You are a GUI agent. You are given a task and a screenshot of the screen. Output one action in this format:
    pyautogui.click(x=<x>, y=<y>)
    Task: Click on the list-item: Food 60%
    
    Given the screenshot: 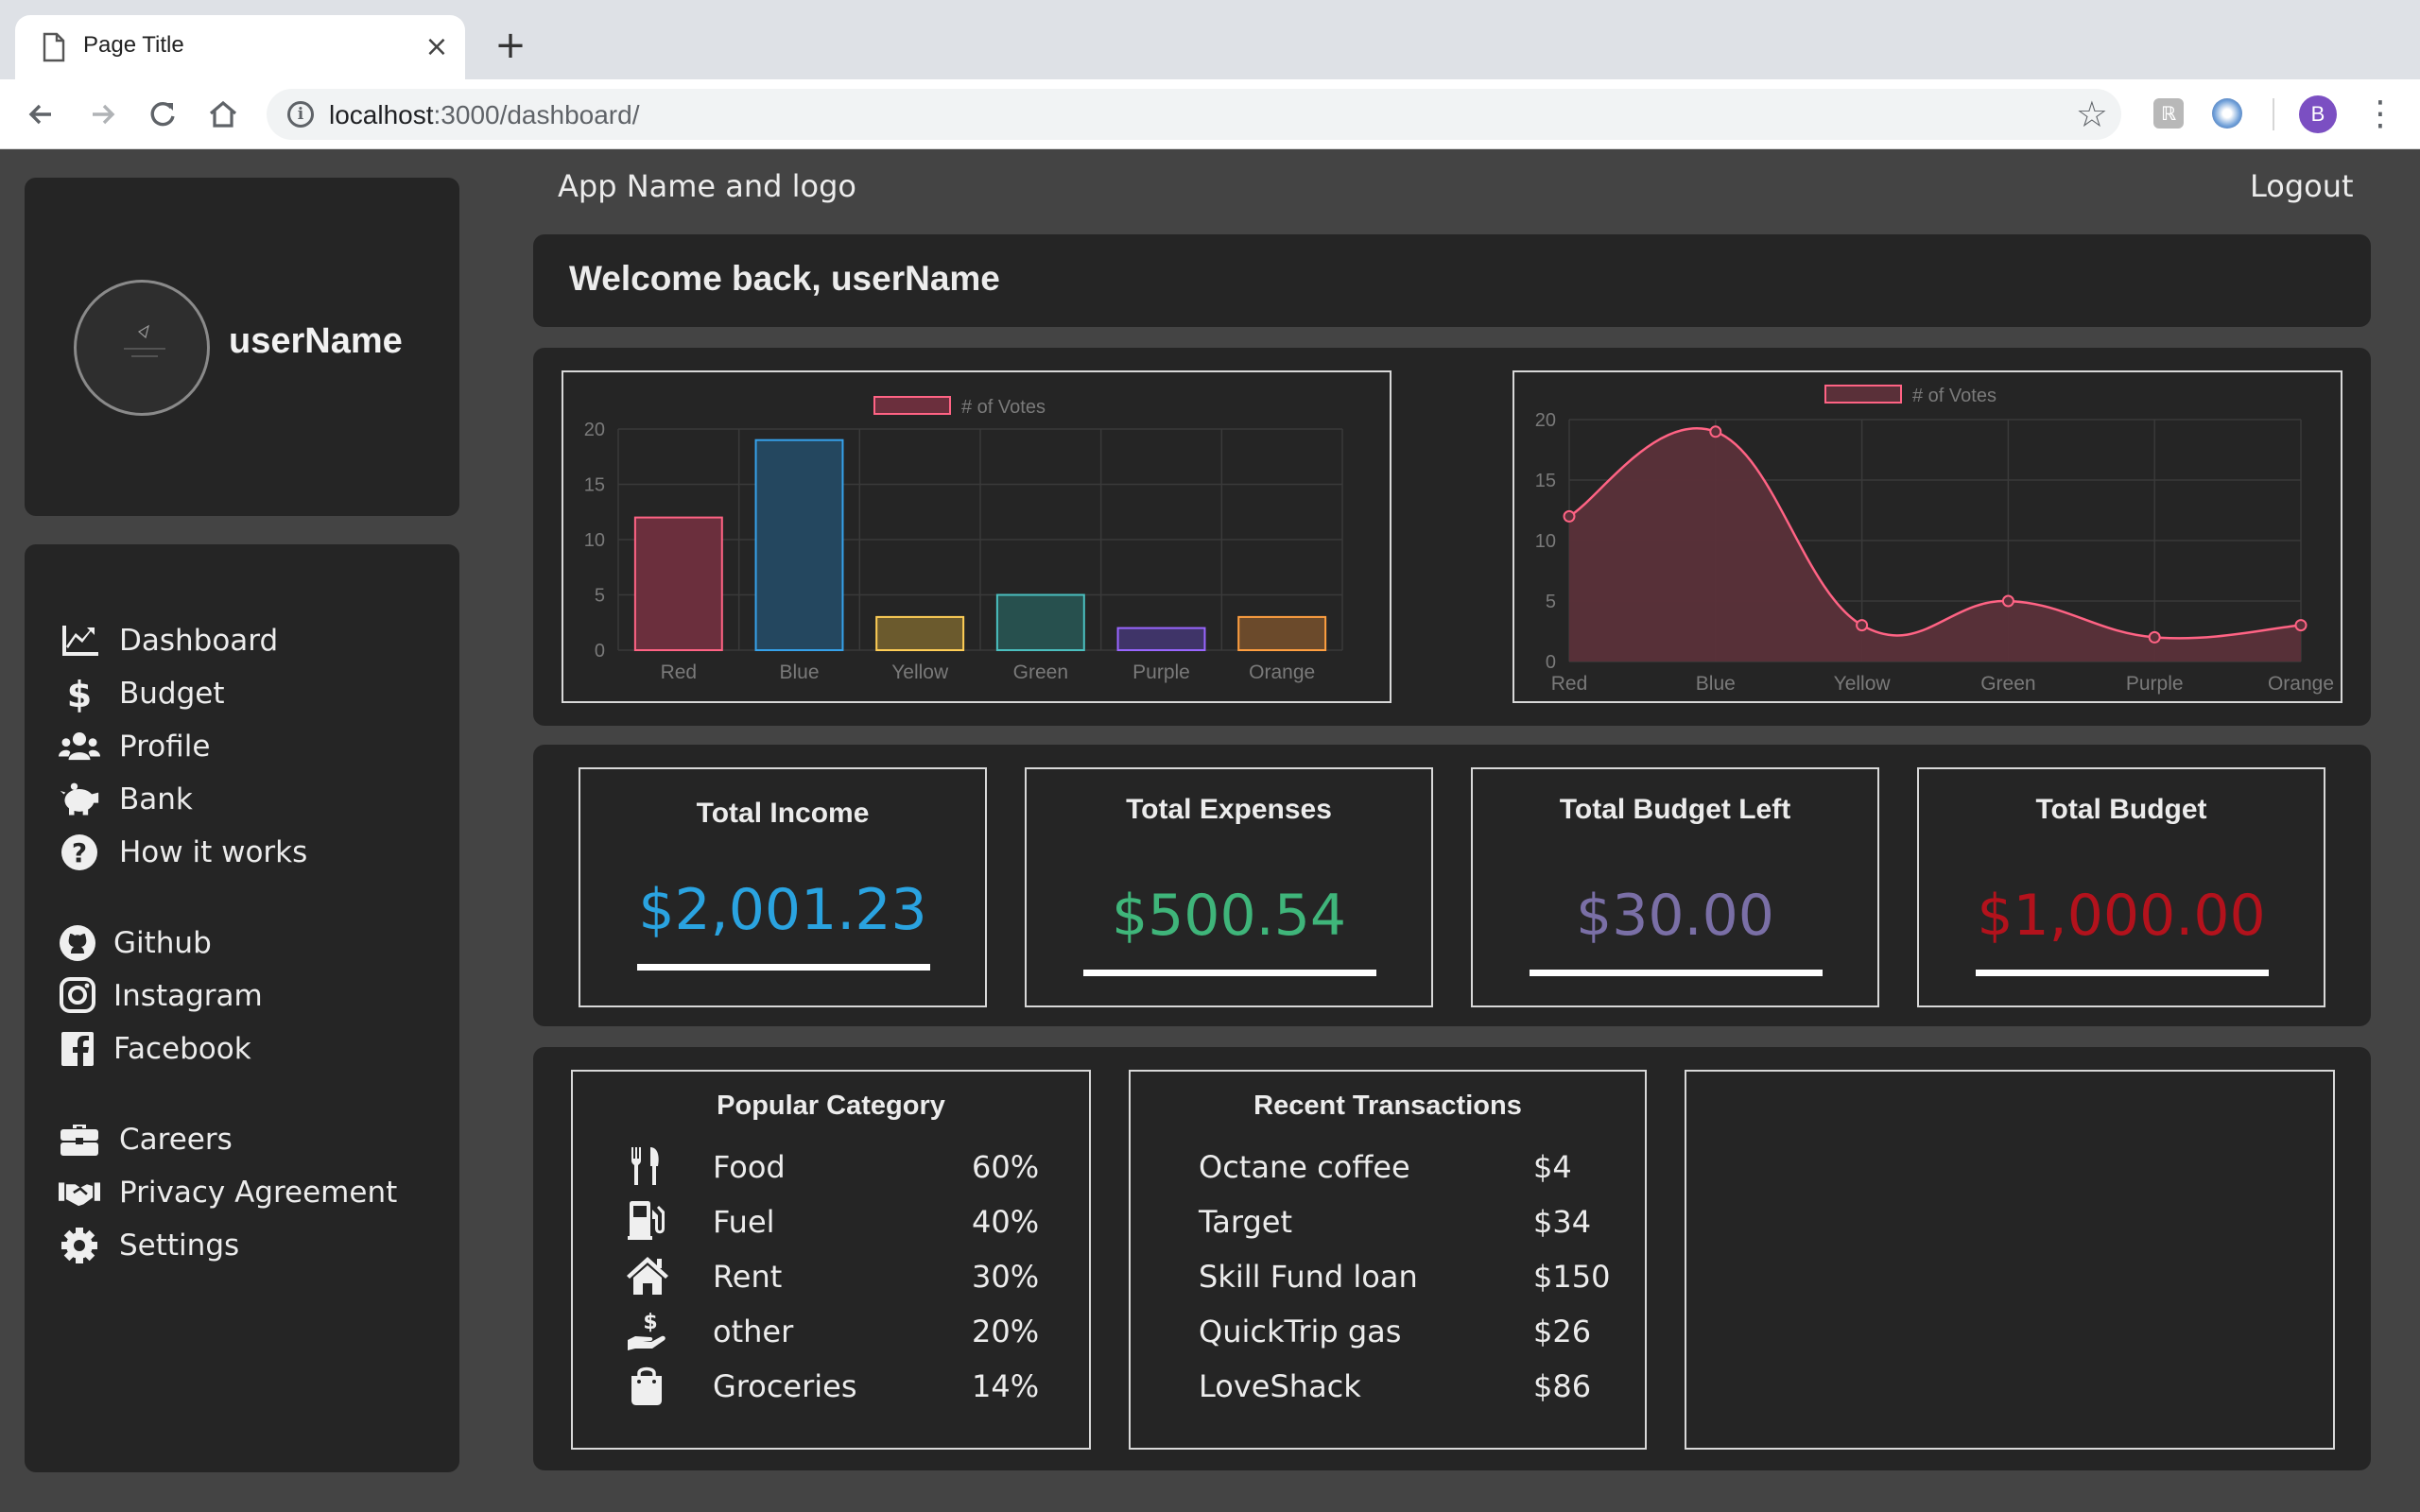 What is the action you would take?
    pyautogui.click(x=831, y=1167)
    